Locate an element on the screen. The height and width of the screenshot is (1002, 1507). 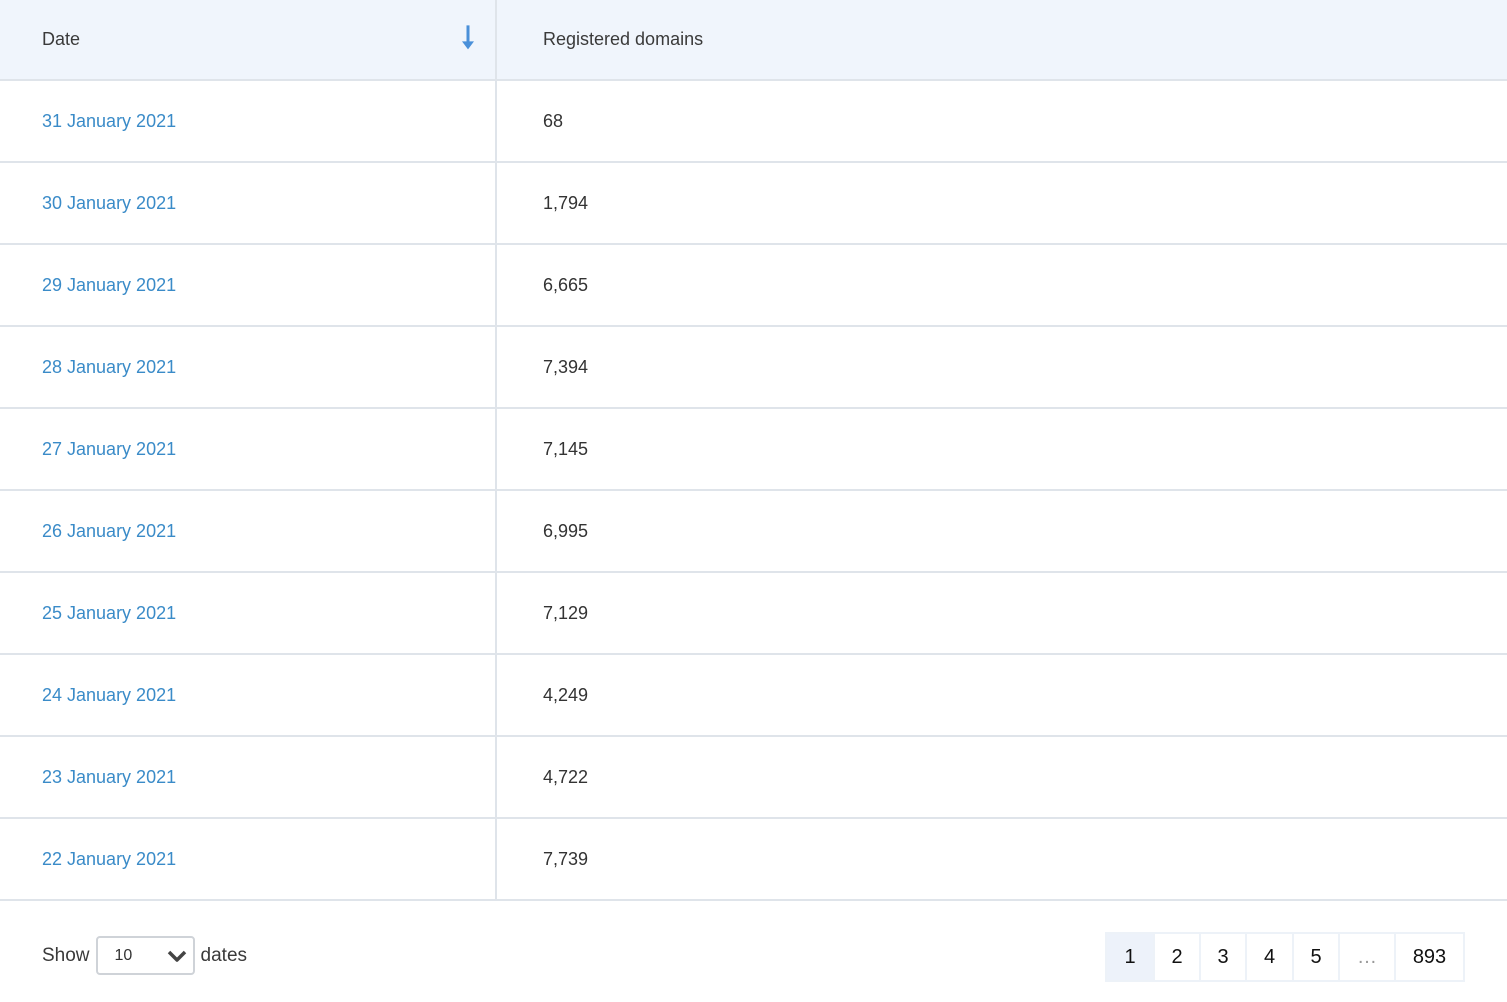
registered-count: 4,722 is located at coordinates (566, 776).